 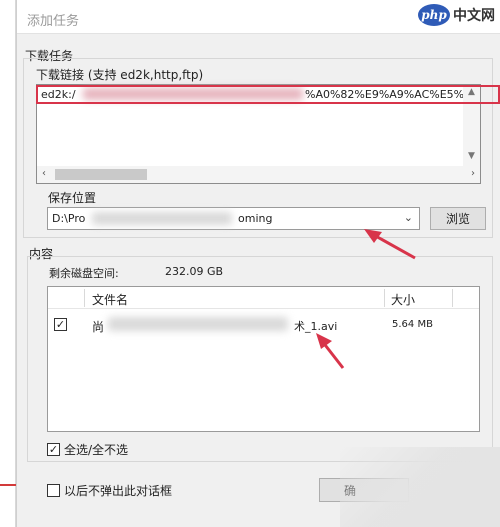 I want to click on no-popup-label: 以后不弹出此对话框, so click(x=118, y=491).